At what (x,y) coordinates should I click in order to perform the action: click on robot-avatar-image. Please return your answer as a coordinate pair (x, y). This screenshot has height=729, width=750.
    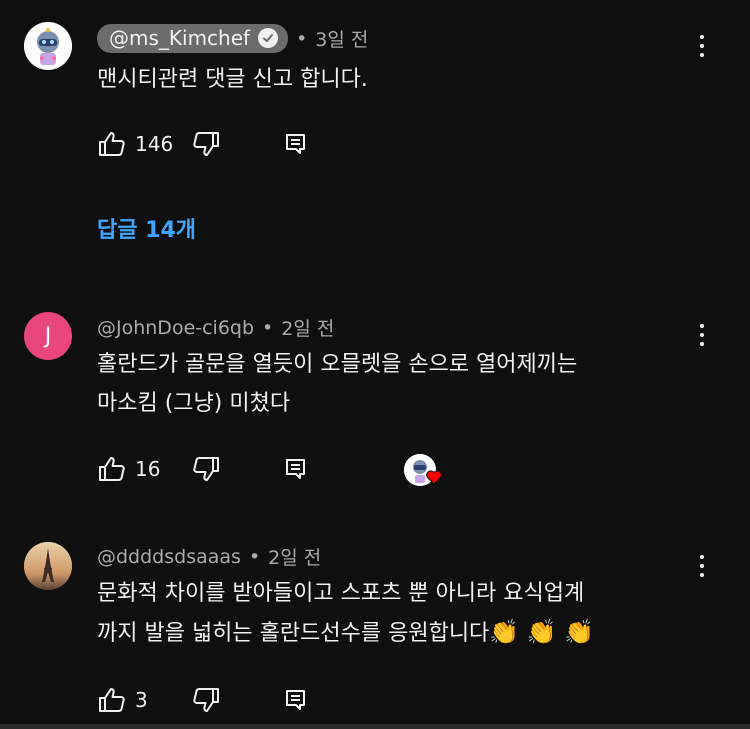
    Looking at the image, I should click on (48, 46).